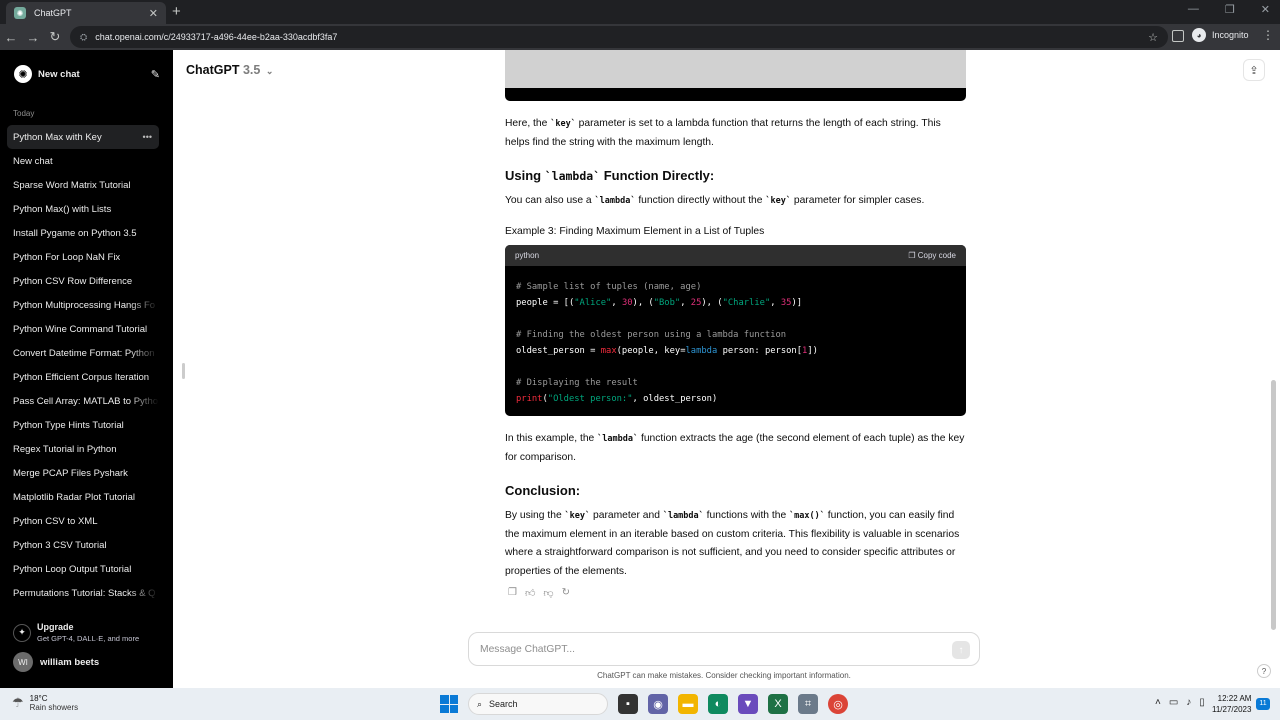  I want to click on chevron-up-icon: ˄, so click(1158, 702).